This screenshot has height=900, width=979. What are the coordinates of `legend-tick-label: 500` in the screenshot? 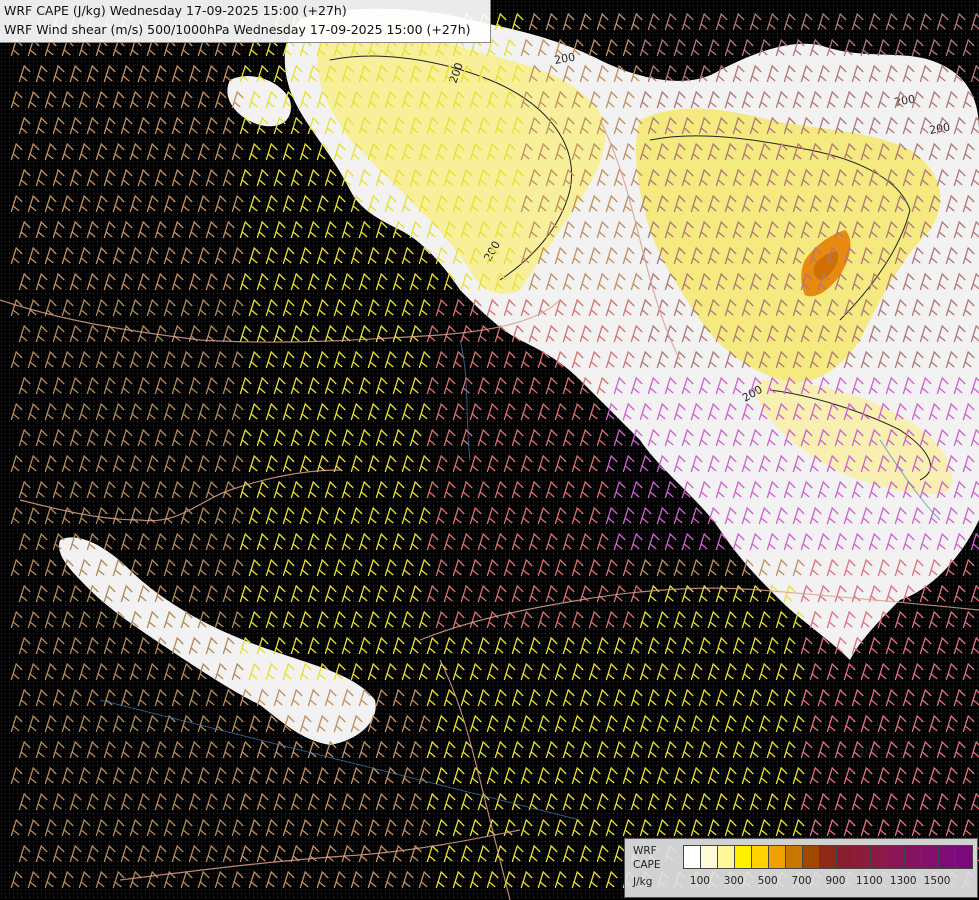 It's located at (767, 881).